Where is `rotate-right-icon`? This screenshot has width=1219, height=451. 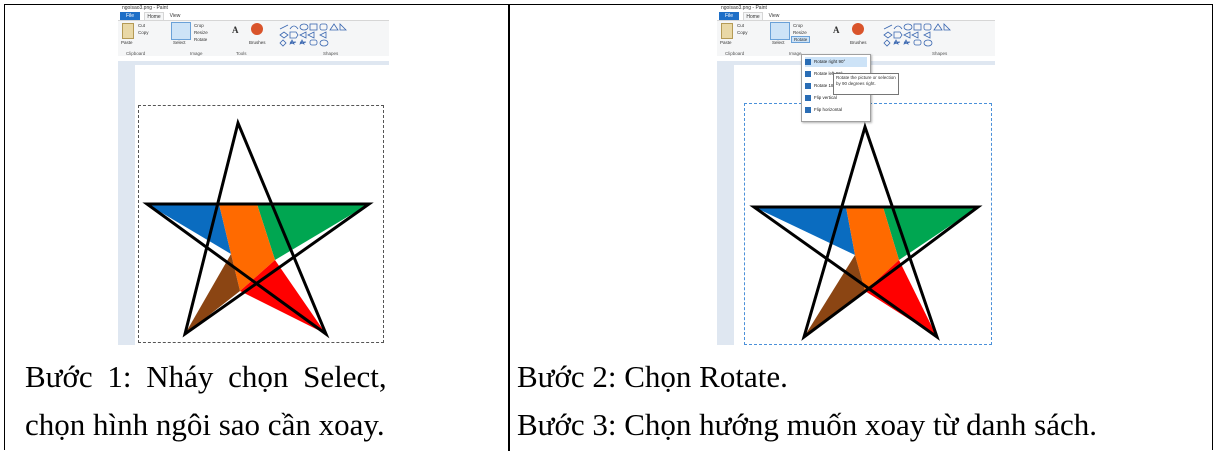
rotate-right-icon is located at coordinates (808, 61).